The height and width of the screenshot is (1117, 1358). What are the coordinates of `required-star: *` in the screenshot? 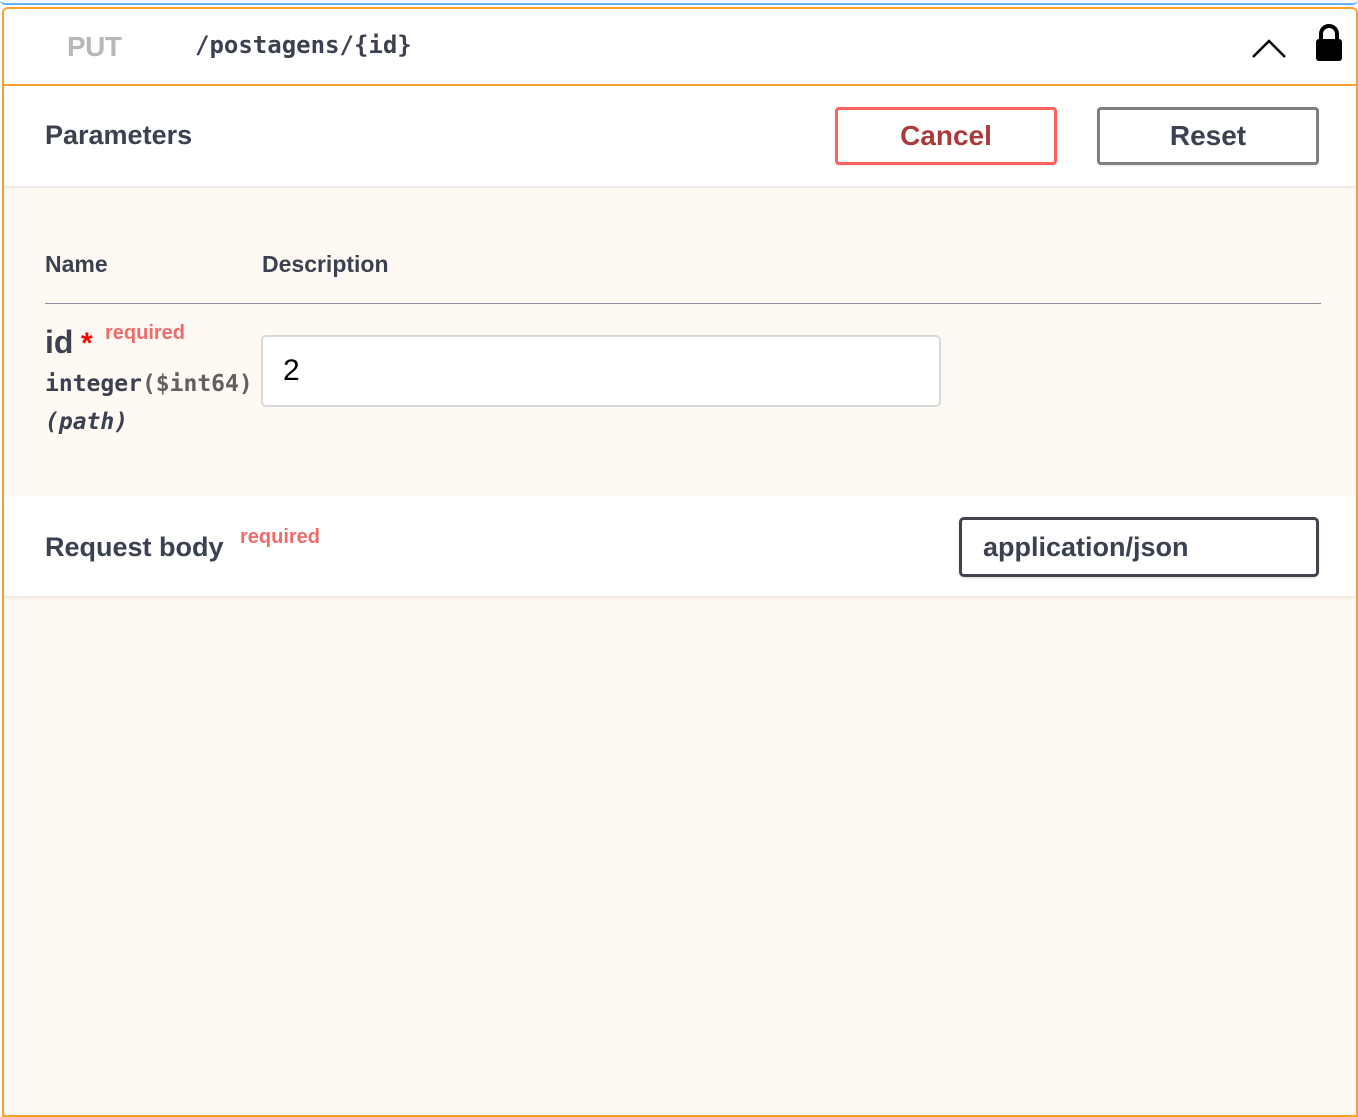 It's located at (87, 343).